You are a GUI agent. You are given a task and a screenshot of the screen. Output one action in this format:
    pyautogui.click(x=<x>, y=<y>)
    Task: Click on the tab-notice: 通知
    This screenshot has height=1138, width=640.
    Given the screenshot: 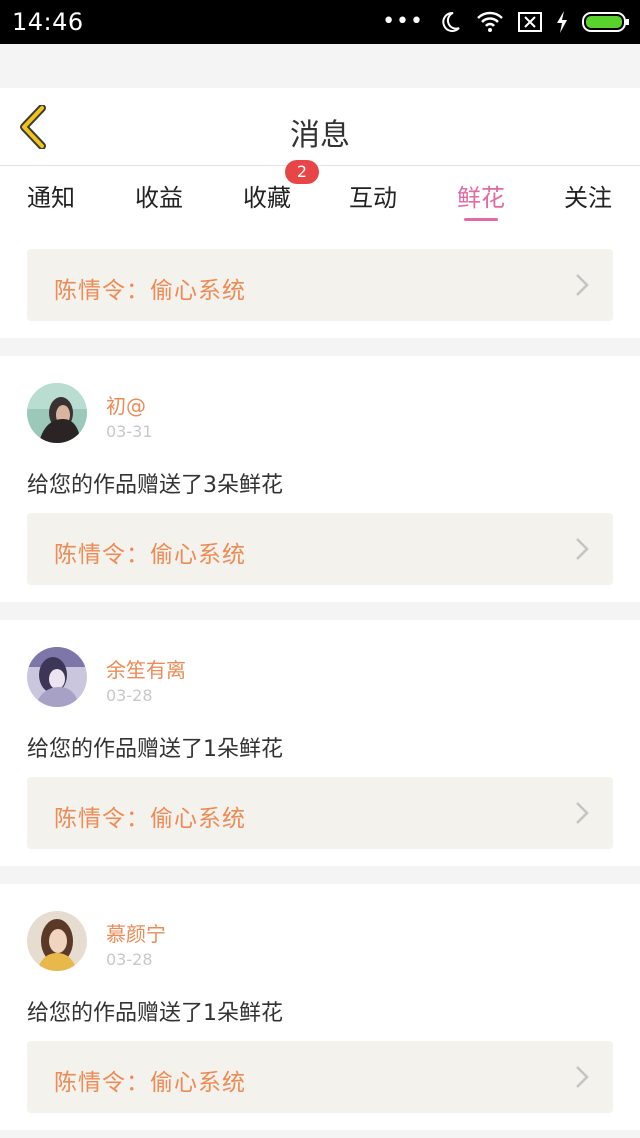 What is the action you would take?
    pyautogui.click(x=51, y=195)
    